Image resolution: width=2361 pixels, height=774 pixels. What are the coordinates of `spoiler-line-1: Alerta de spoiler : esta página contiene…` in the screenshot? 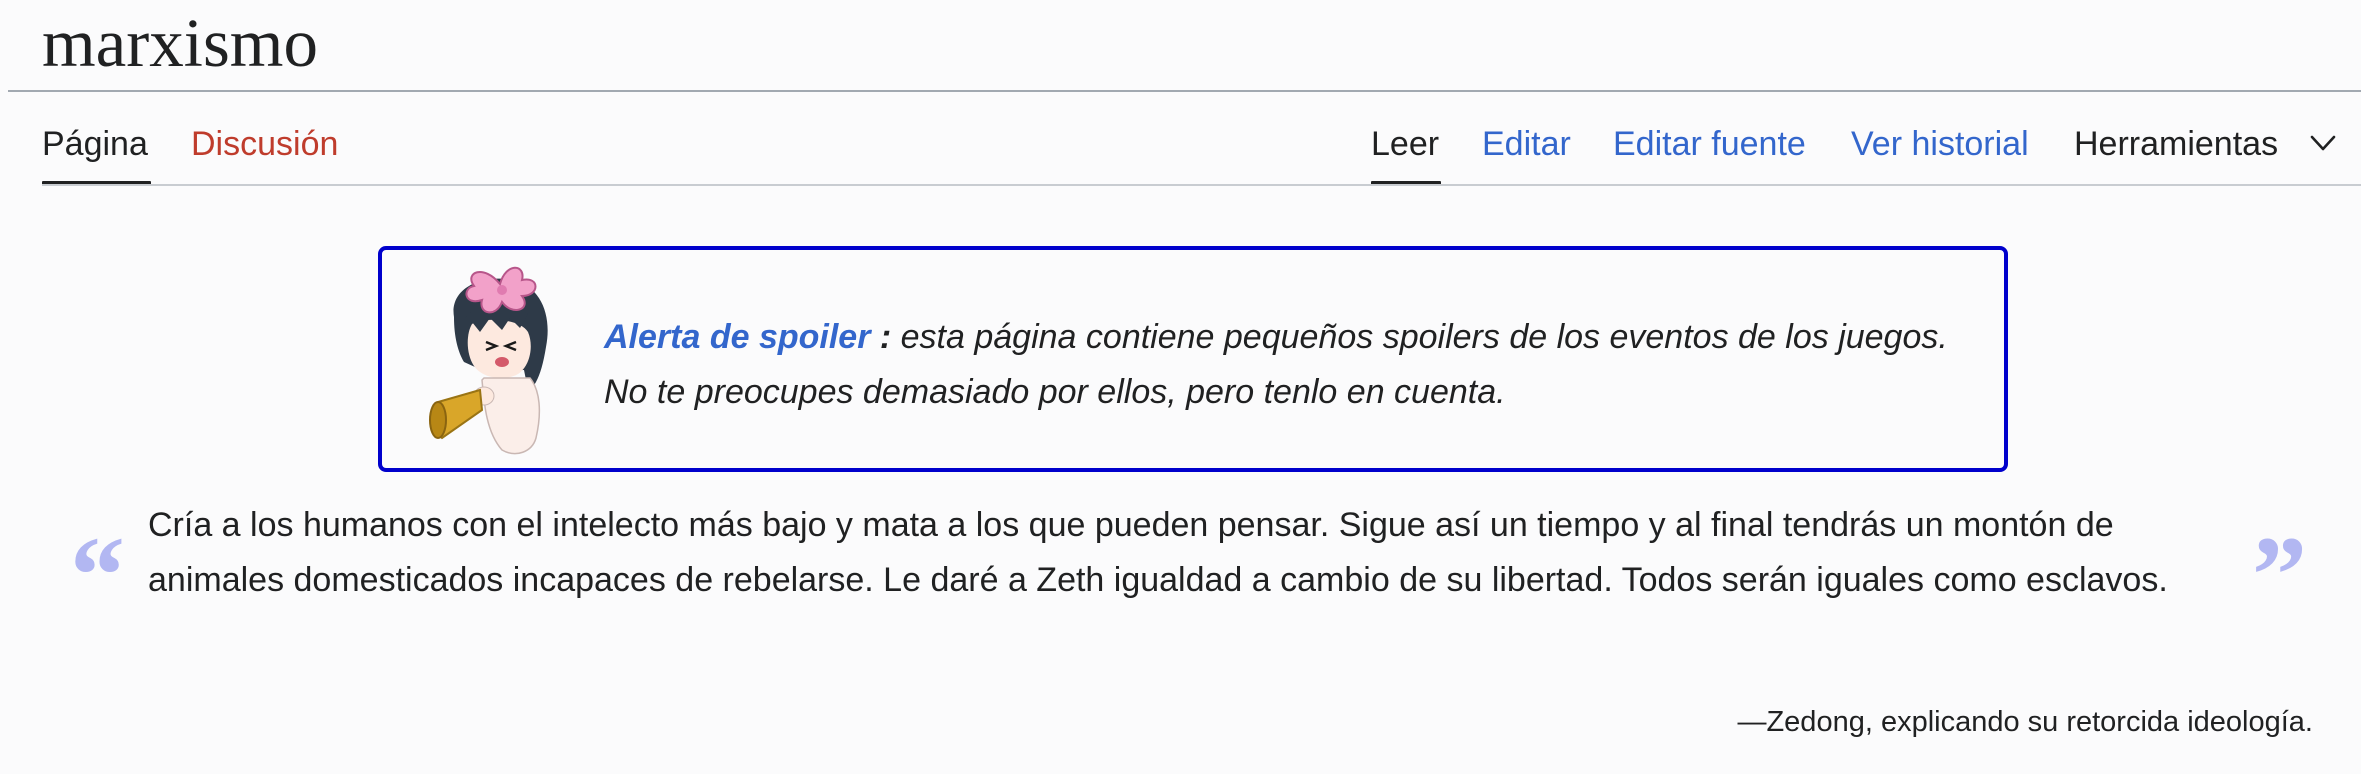 It's located at (1276, 337).